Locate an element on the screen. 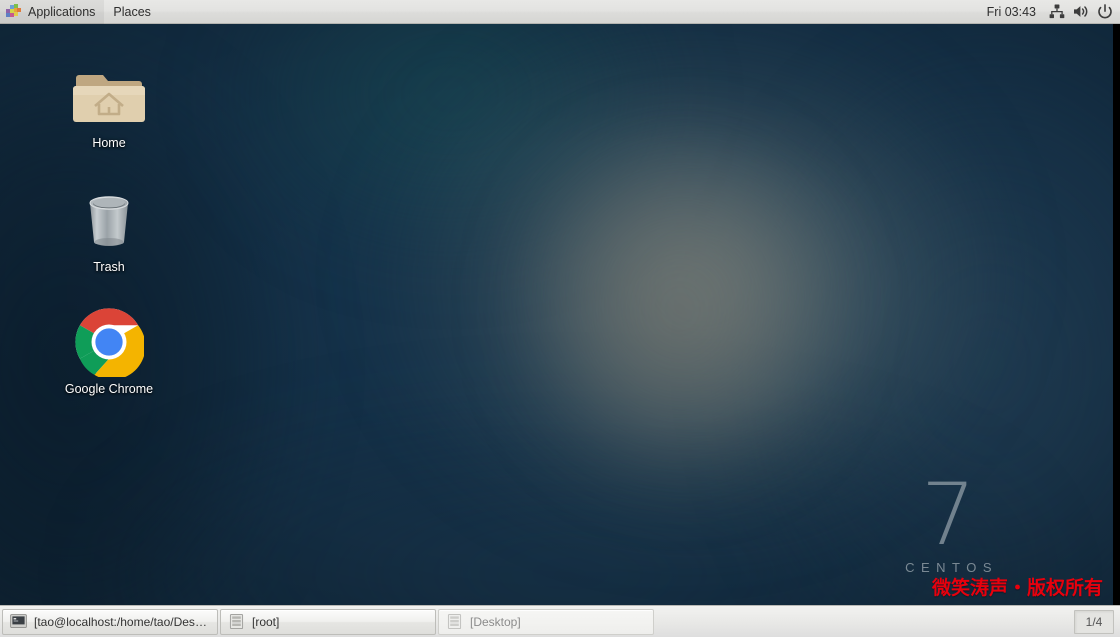 The height and width of the screenshot is (637, 1120). desktop-icon-home: Home is located at coordinates (109, 106).